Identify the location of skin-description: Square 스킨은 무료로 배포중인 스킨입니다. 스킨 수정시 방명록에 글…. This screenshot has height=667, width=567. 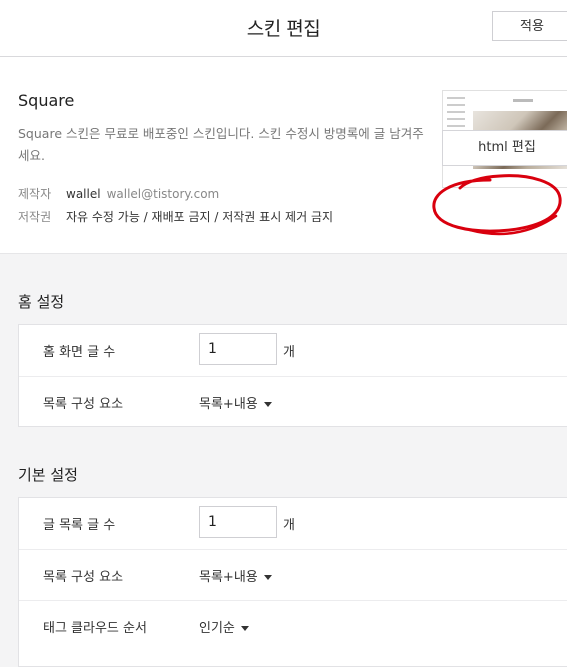
(221, 144).